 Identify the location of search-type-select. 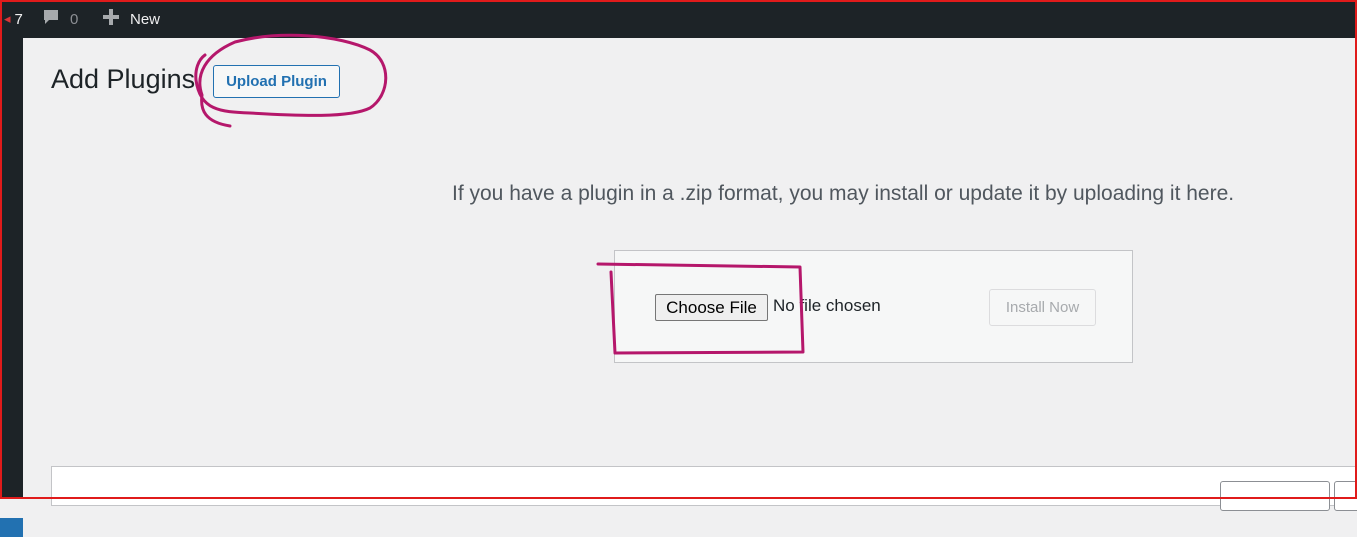
(1275, 496).